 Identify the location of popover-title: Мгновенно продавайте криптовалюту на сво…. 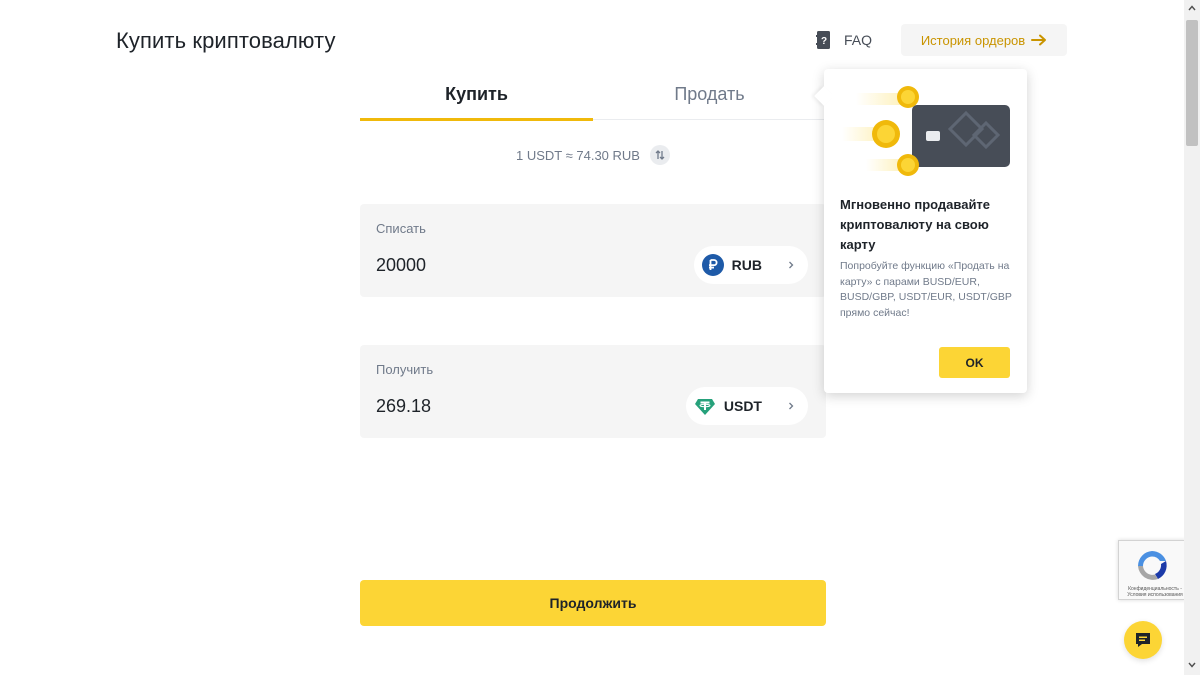
(915, 224).